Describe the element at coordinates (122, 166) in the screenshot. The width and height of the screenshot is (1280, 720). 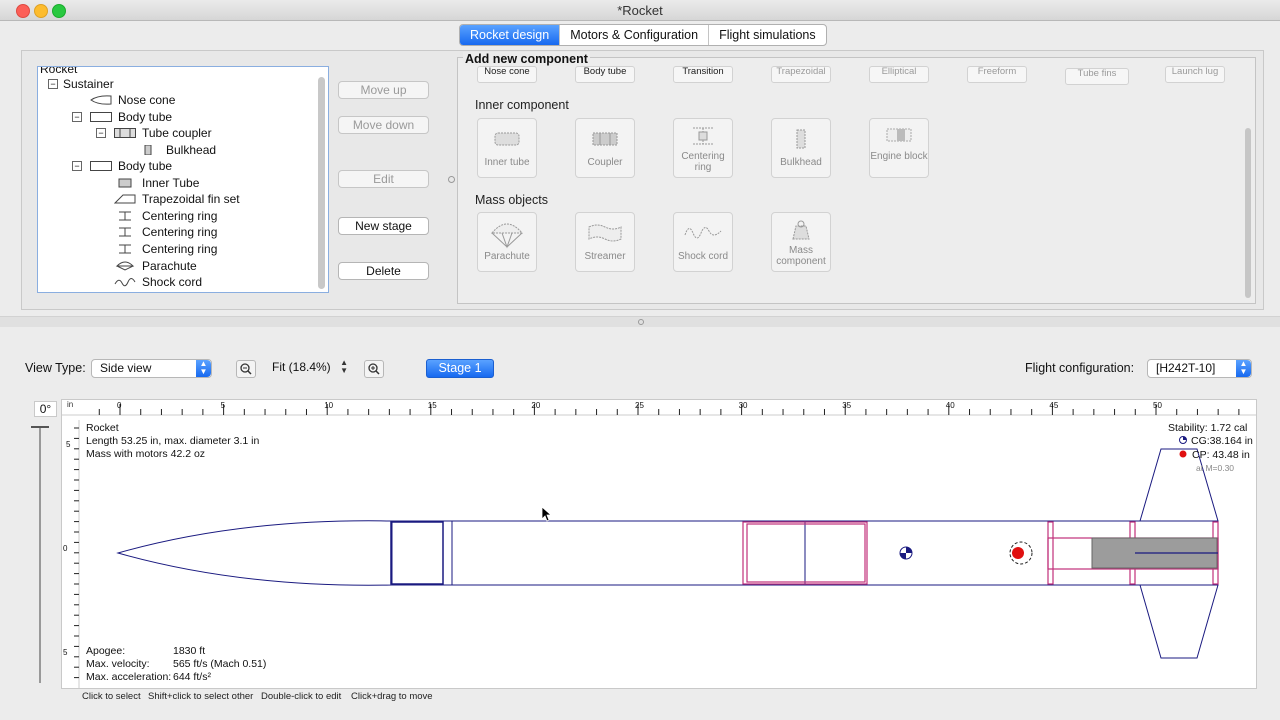
I see `tree-item-body-tube-2: − Body tube` at that location.